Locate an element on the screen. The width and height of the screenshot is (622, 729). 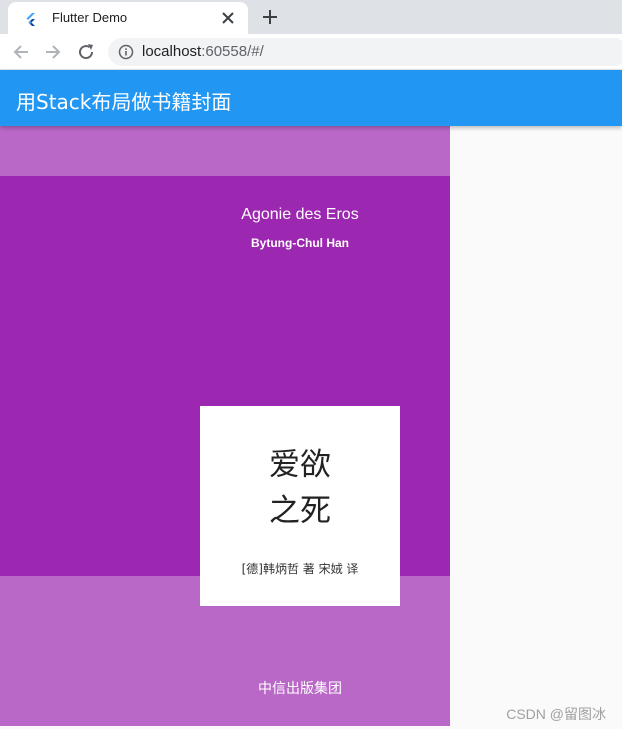
app-bar: 用Stack布局做书籍封面 is located at coordinates (311, 98).